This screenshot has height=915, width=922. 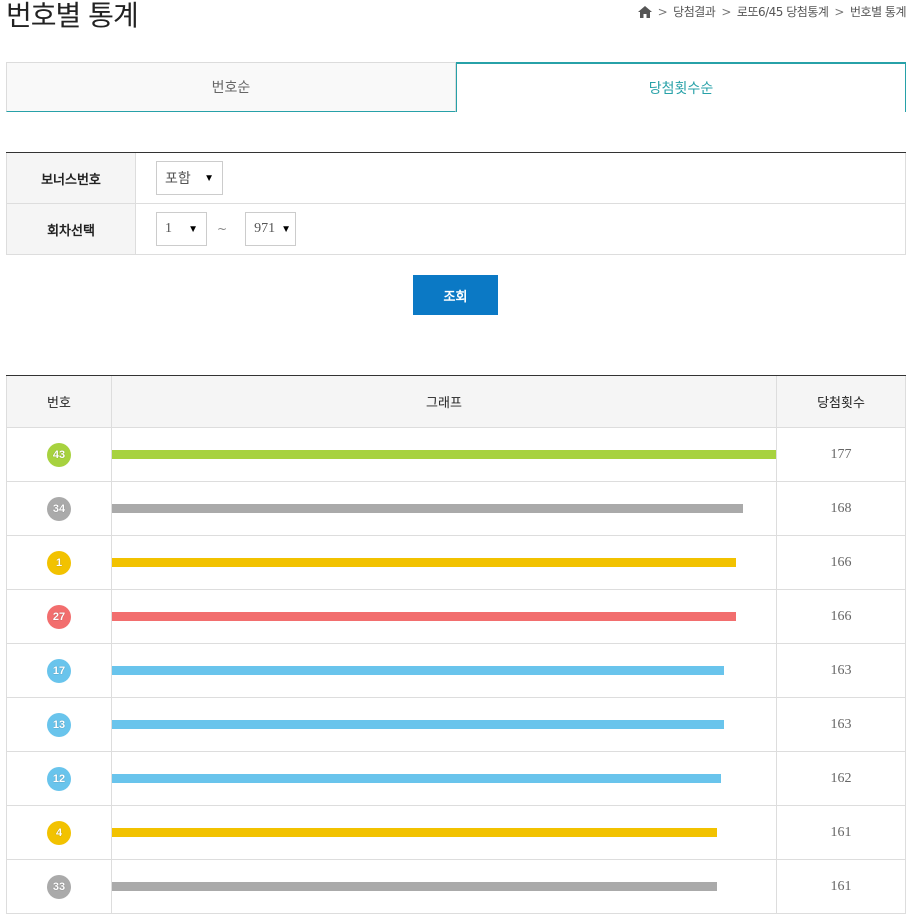 I want to click on table-row: 33 161, so click(x=456, y=887).